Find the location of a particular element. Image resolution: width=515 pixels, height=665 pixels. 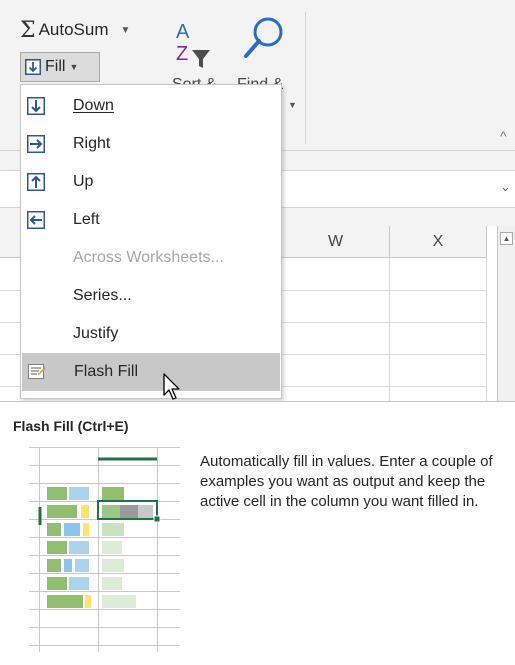

sort-filter-button: A Z is located at coordinates (196, 46).